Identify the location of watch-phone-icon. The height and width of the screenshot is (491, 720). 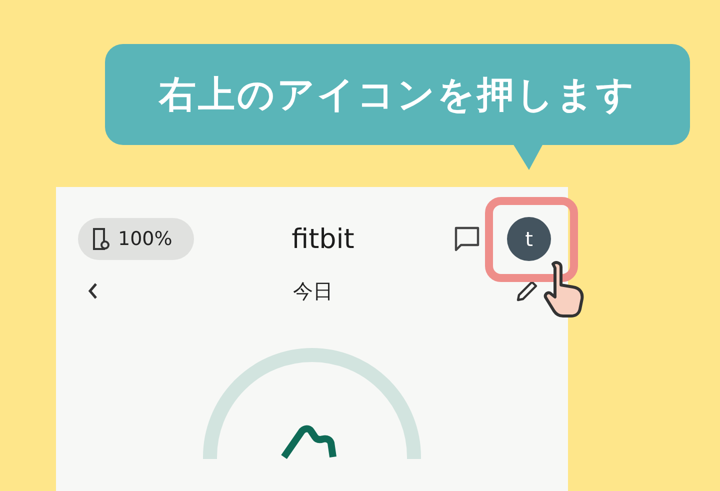
(101, 239).